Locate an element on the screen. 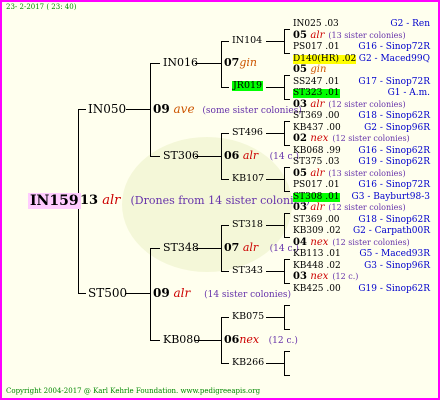 The width and height of the screenshot is (440, 400). origin-3: G2 - Maced99Q is located at coordinates (394, 59).